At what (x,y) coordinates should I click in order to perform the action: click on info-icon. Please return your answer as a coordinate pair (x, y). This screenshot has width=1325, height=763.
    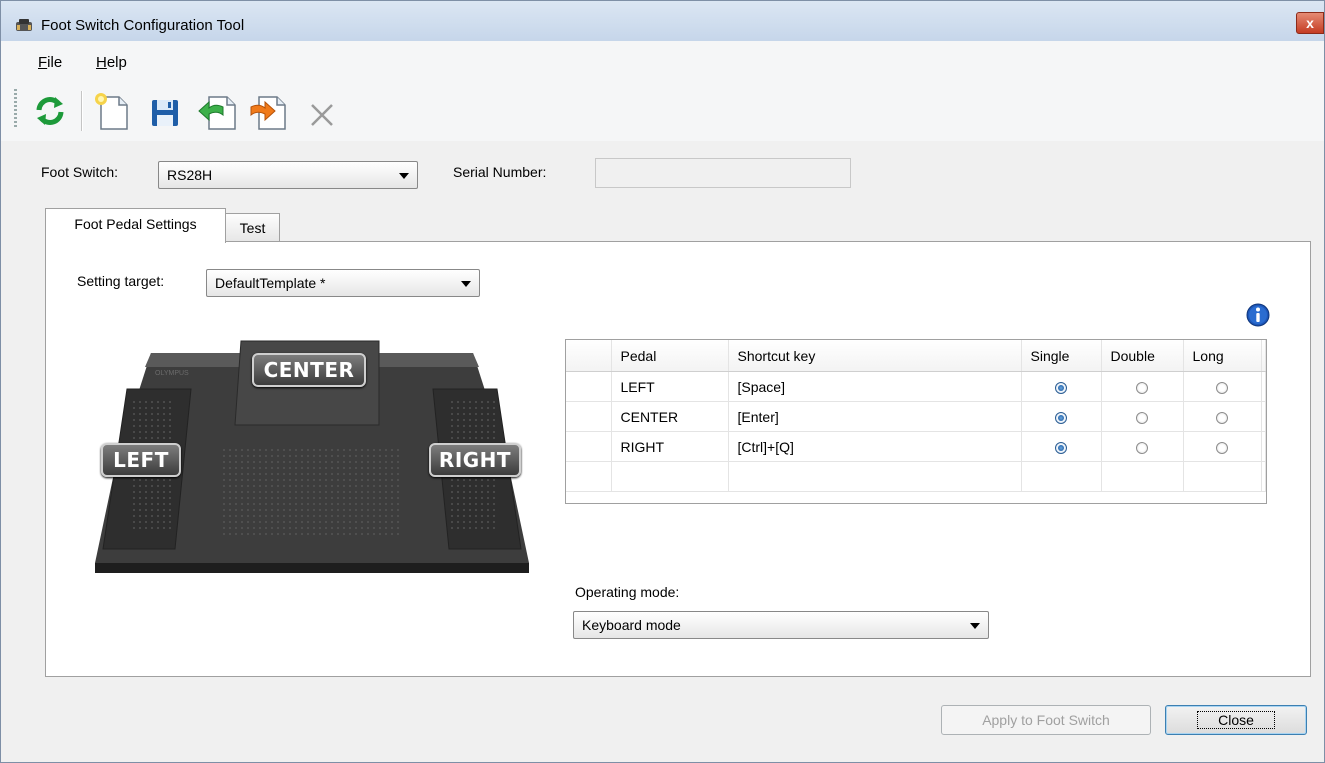
    Looking at the image, I should click on (1258, 315).